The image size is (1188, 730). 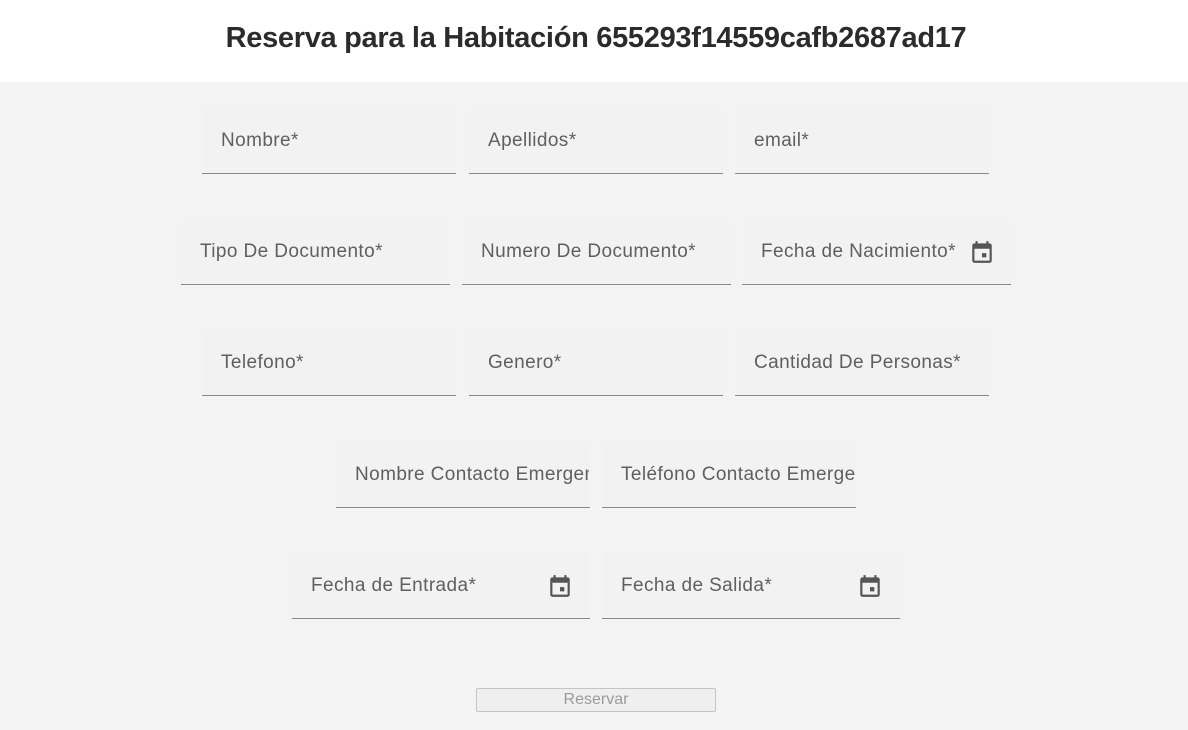 What do you see at coordinates (329, 363) in the screenshot?
I see `telefono-field: Telefono*` at bounding box center [329, 363].